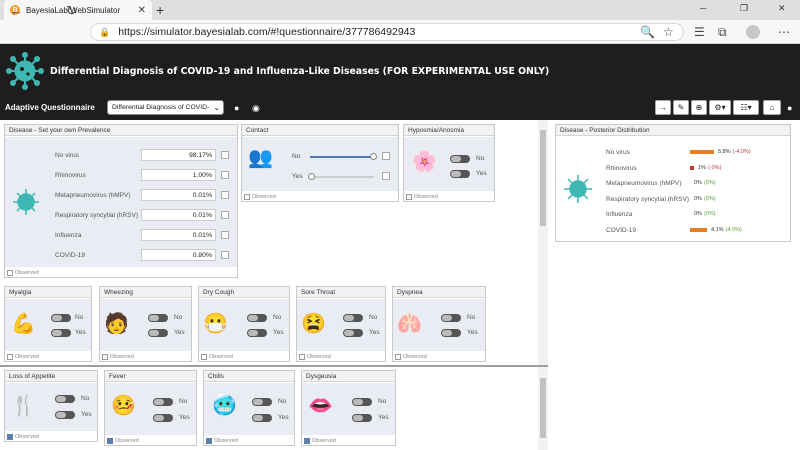 This screenshot has width=800, height=450. What do you see at coordinates (668, 32) in the screenshot?
I see `favorite-star-icon: ☆` at bounding box center [668, 32].